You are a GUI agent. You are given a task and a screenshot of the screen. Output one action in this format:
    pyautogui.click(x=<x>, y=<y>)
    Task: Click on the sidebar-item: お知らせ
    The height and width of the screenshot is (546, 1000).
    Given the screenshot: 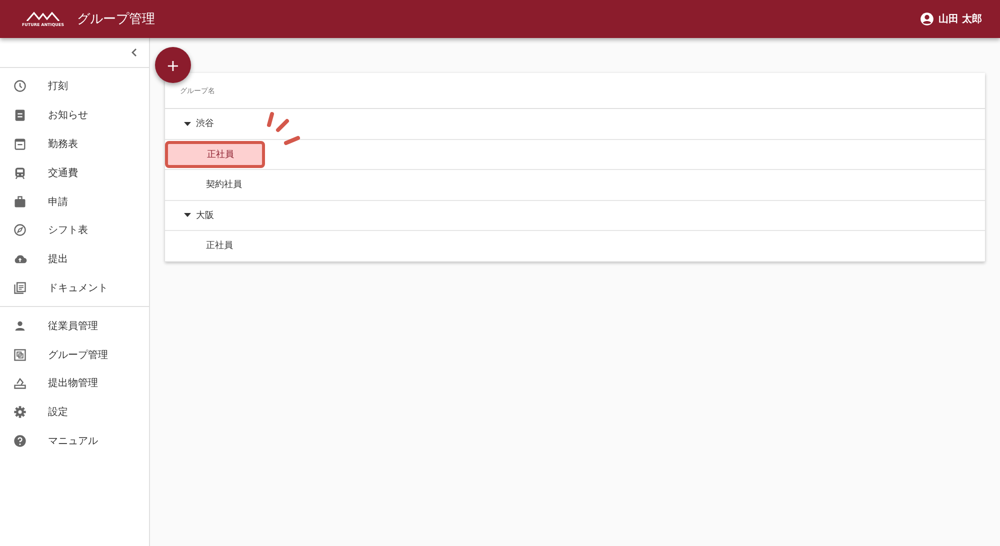 What is the action you would take?
    pyautogui.click(x=74, y=115)
    